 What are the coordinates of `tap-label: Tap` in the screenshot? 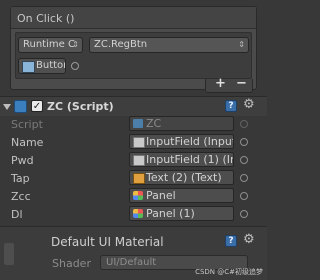 It's located at (20, 178).